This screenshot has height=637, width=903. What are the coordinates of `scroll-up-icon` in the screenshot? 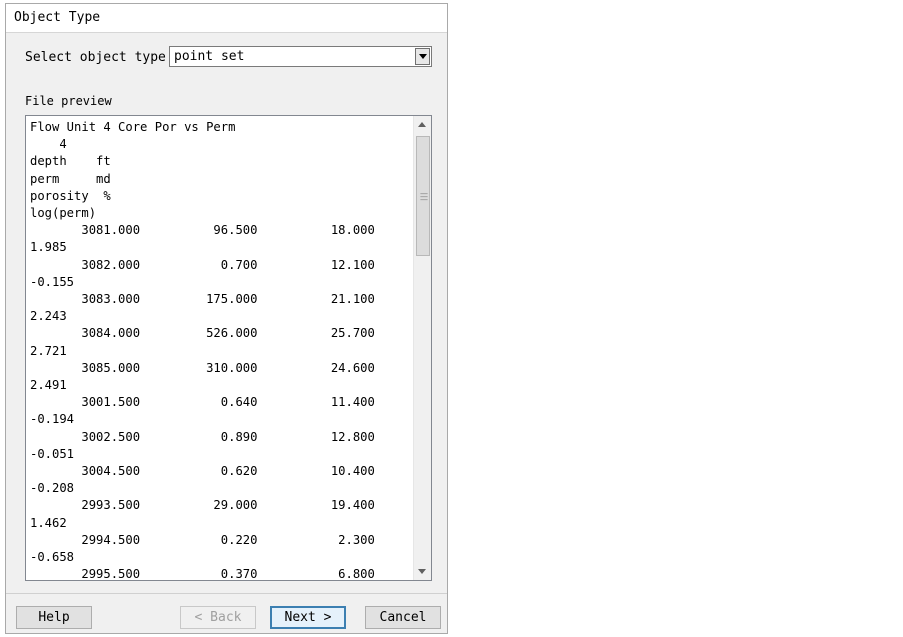 It's located at (422, 124).